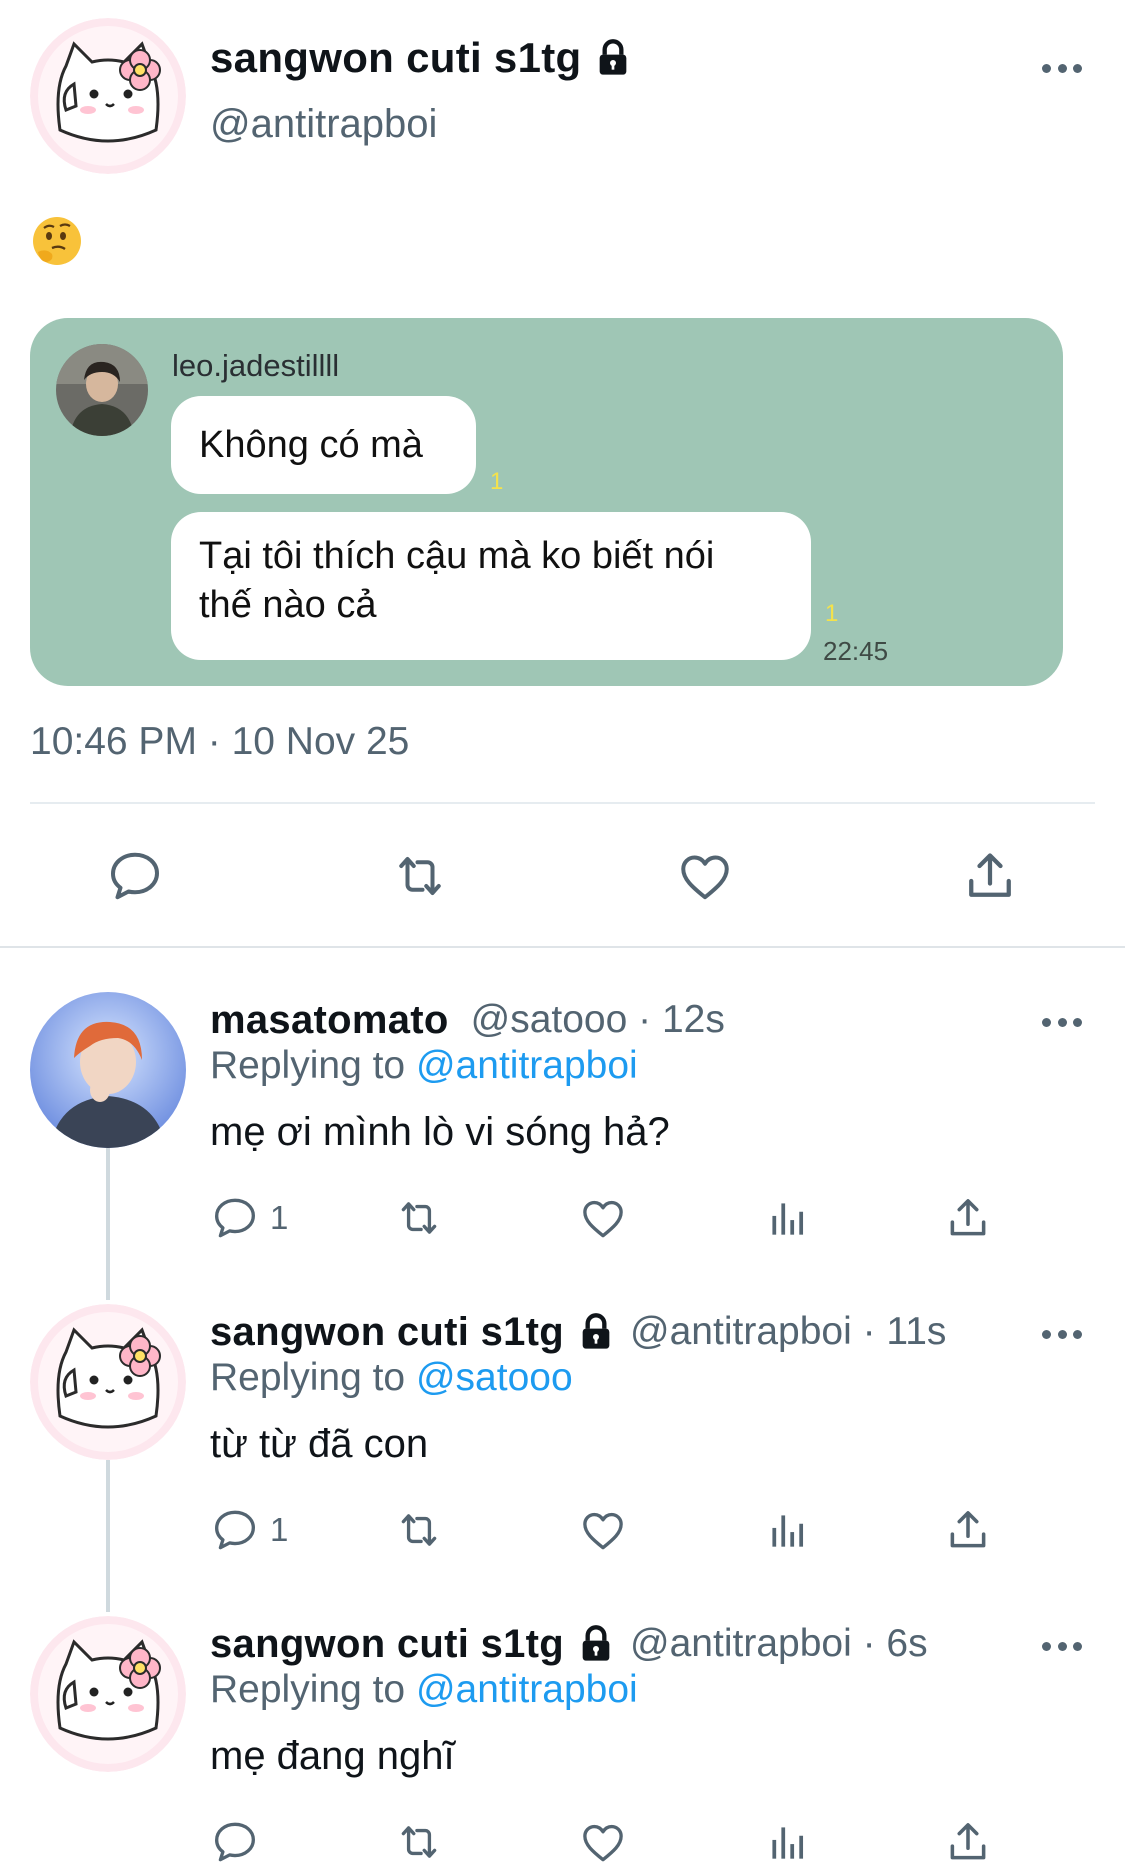  What do you see at coordinates (219, 742) in the screenshot?
I see `tweet-timestamp: 10:46 PM · 10 Nov 25` at bounding box center [219, 742].